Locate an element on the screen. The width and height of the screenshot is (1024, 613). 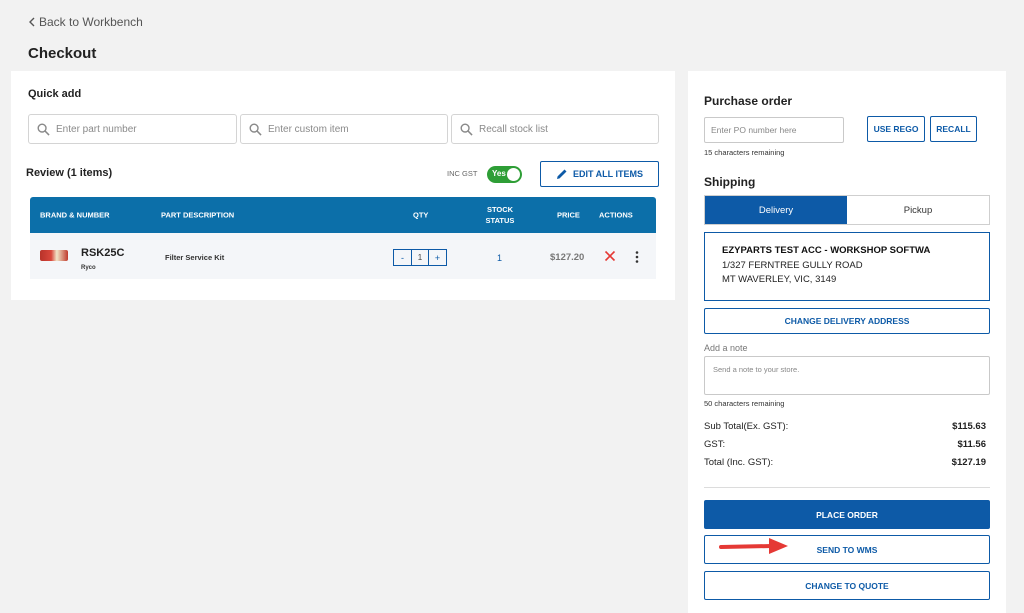
quantity-stepper: - 1 + is located at coordinates (420, 257).